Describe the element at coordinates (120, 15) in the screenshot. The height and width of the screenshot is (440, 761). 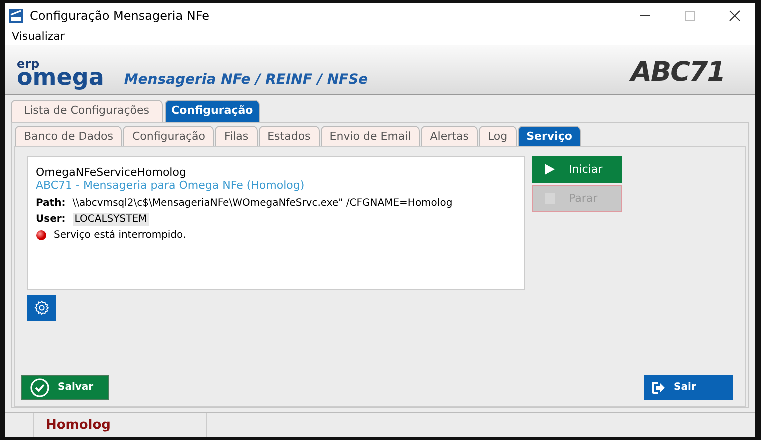
I see `window-title: Configuração Mensageria NFe` at that location.